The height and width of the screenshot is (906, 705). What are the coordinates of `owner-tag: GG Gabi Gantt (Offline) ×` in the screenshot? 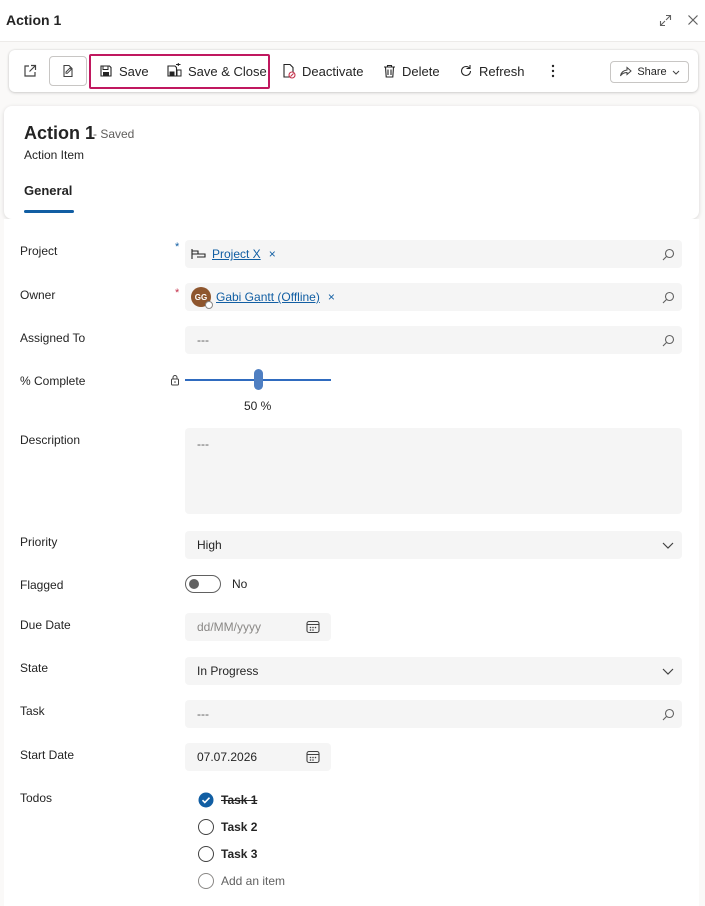 It's located at (263, 298).